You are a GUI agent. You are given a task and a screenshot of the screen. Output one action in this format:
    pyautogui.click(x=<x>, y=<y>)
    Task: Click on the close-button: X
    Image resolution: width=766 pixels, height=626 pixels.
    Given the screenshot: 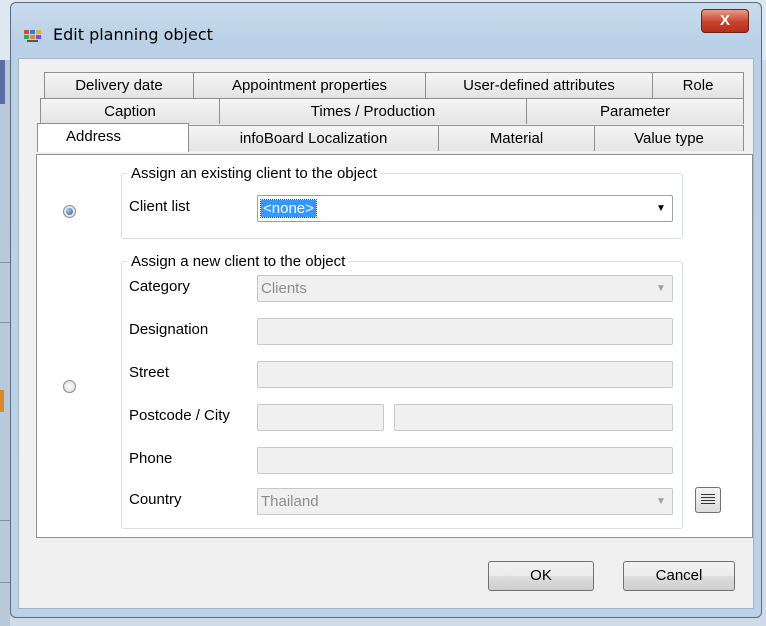 What is the action you would take?
    pyautogui.click(x=725, y=21)
    